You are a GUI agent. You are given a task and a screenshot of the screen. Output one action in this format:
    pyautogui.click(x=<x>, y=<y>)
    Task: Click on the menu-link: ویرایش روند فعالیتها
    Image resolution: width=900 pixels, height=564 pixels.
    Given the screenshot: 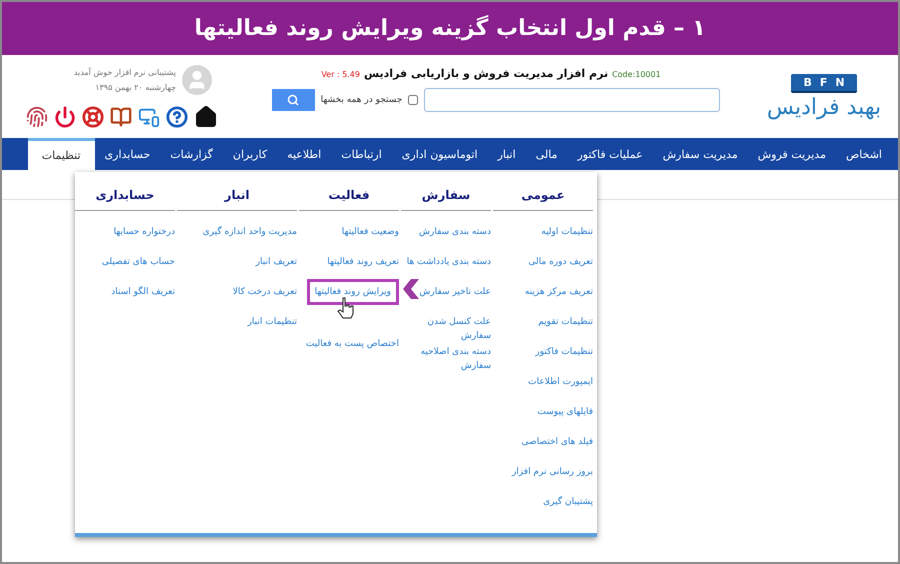 What is the action you would take?
    pyautogui.click(x=352, y=292)
    